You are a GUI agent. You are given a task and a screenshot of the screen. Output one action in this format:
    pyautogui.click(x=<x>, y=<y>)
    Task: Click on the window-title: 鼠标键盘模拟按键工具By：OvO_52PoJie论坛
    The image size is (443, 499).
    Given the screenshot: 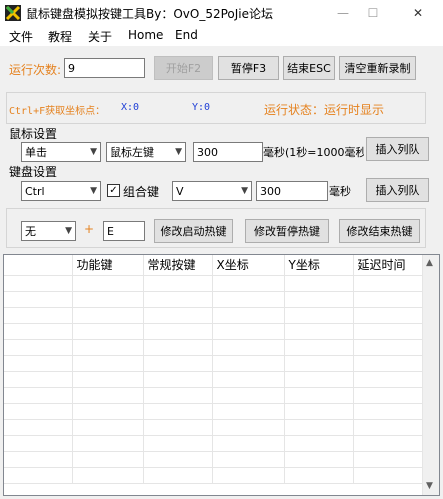 What is the action you would take?
    pyautogui.click(x=150, y=14)
    